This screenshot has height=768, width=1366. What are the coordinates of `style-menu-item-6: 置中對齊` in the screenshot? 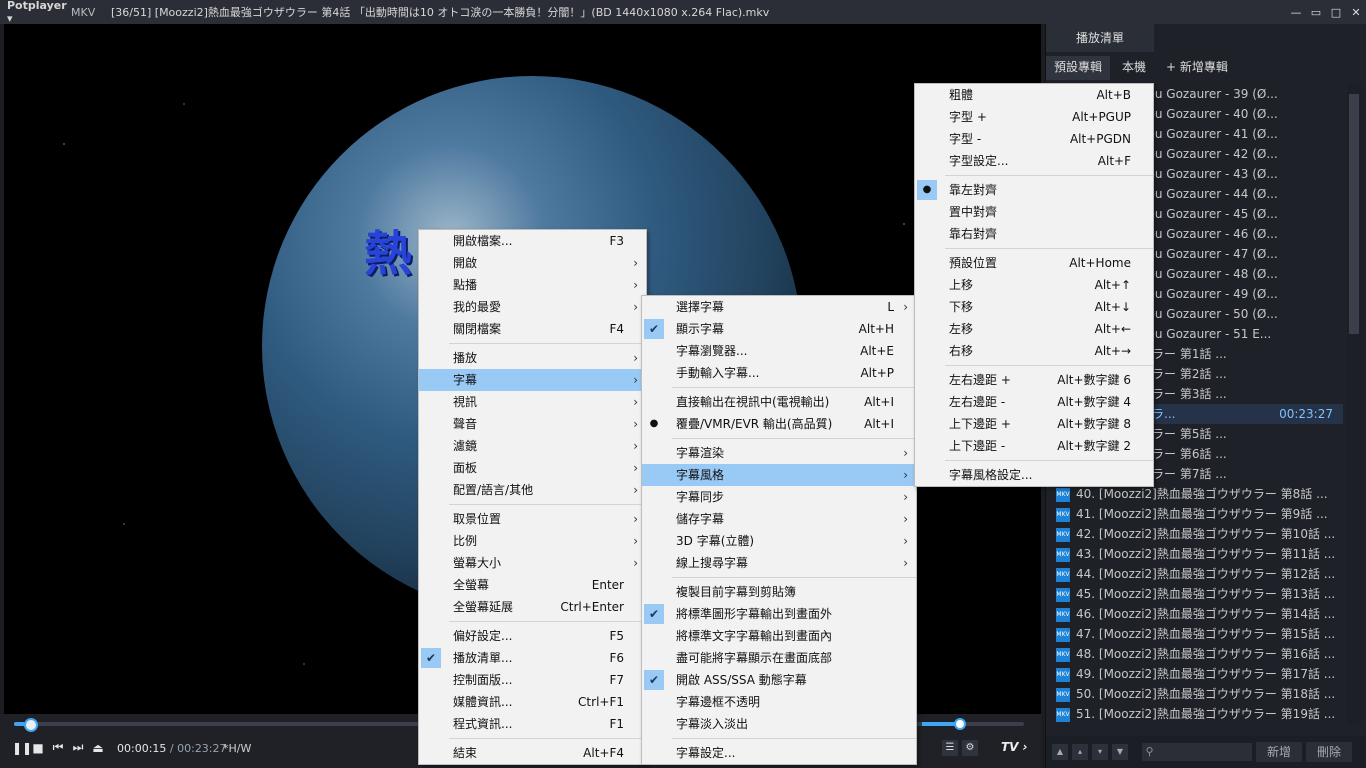 It's located at (1034, 212).